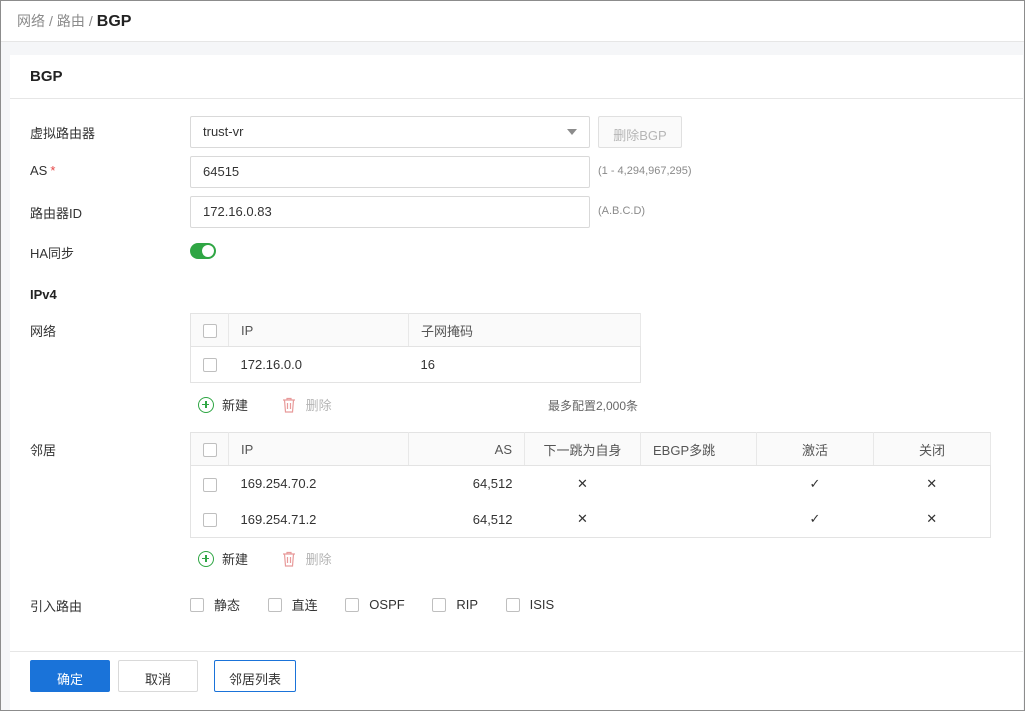 This screenshot has width=1025, height=711. Describe the element at coordinates (255, 676) in the screenshot. I see `neighbor-list-button: 邻居列表` at that location.